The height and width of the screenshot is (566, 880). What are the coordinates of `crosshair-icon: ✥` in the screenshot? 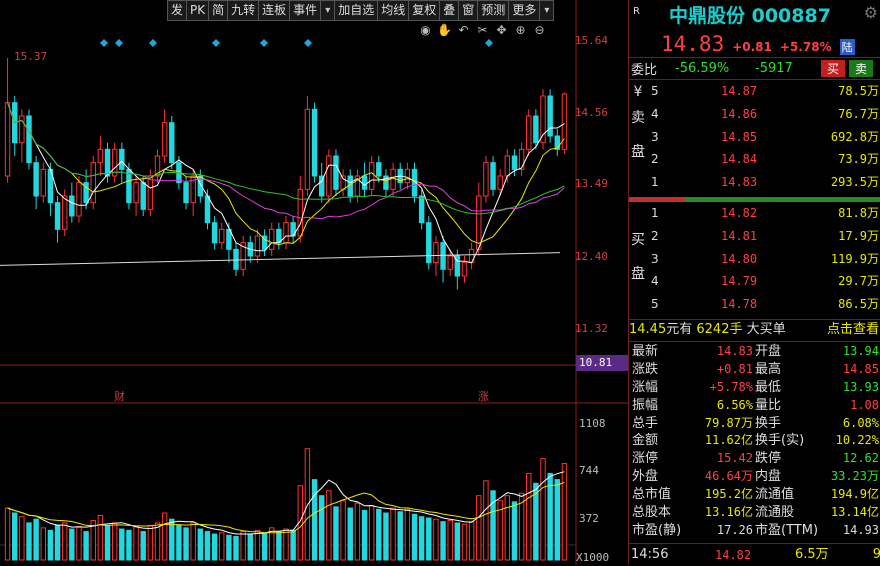 It's located at (501, 30).